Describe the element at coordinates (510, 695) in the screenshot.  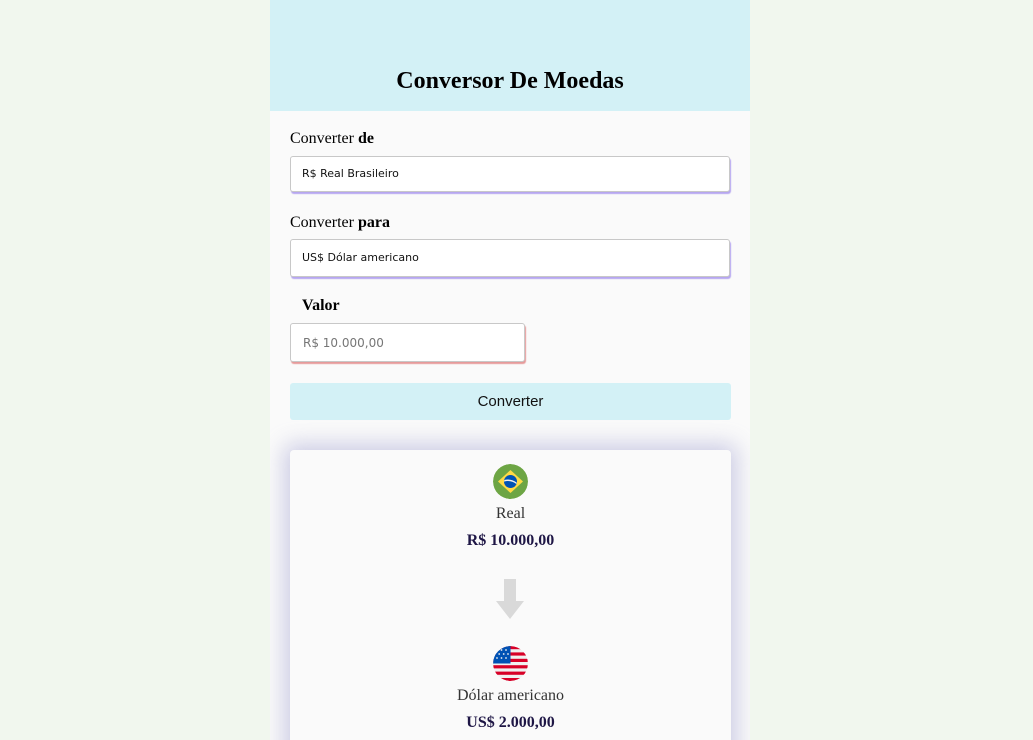
I see `target-currency-name: Dólar americano` at that location.